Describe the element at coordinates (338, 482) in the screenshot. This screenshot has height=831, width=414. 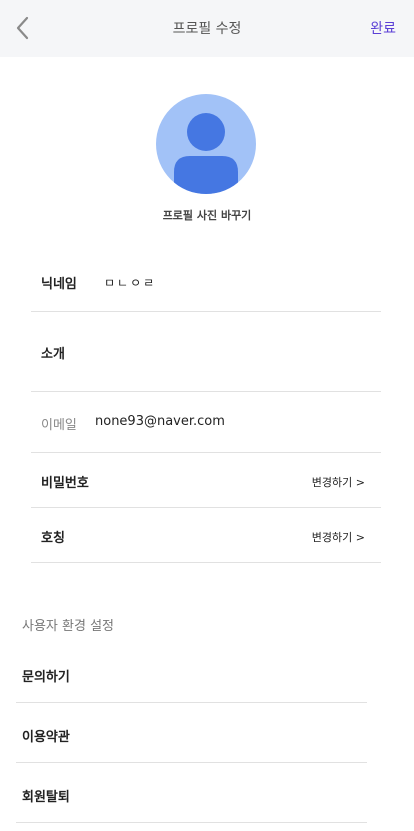
I see `change-password-button: 변경하기 >` at that location.